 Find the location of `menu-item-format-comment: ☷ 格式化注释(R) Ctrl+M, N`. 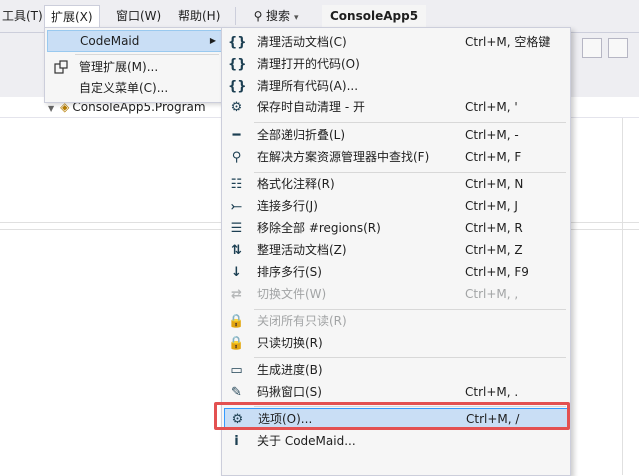

menu-item-format-comment: ☷ 格式化注释(R) Ctrl+M, N is located at coordinates (395, 184).